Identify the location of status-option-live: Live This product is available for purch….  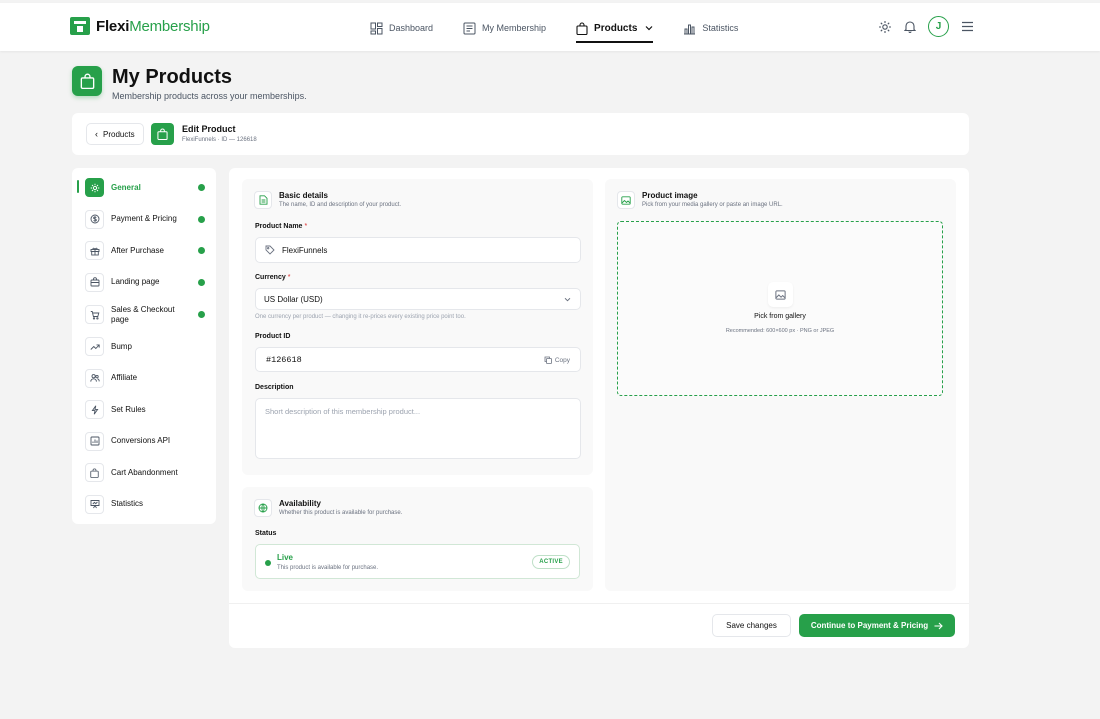
(417, 561).